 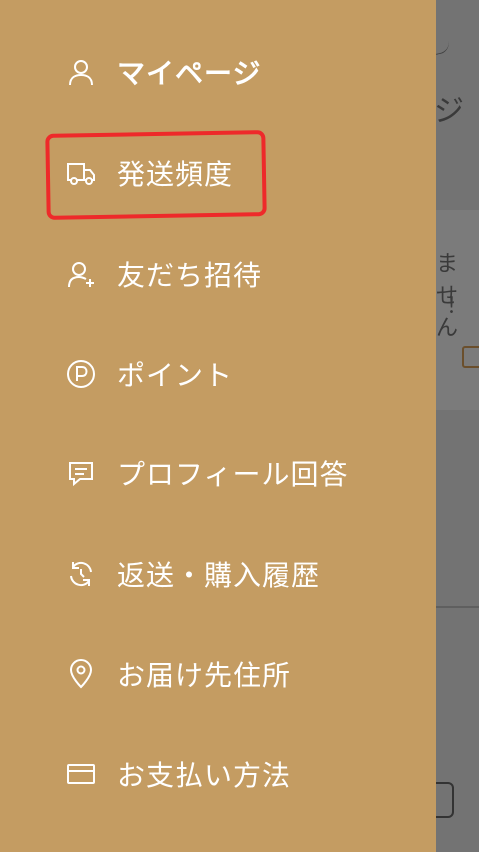 I want to click on menu-item-label: マイページ, so click(x=189, y=73).